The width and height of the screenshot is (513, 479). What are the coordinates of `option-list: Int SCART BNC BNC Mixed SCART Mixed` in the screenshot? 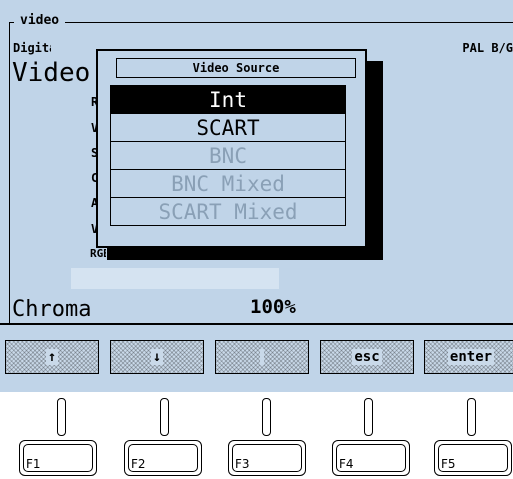 It's located at (228, 155).